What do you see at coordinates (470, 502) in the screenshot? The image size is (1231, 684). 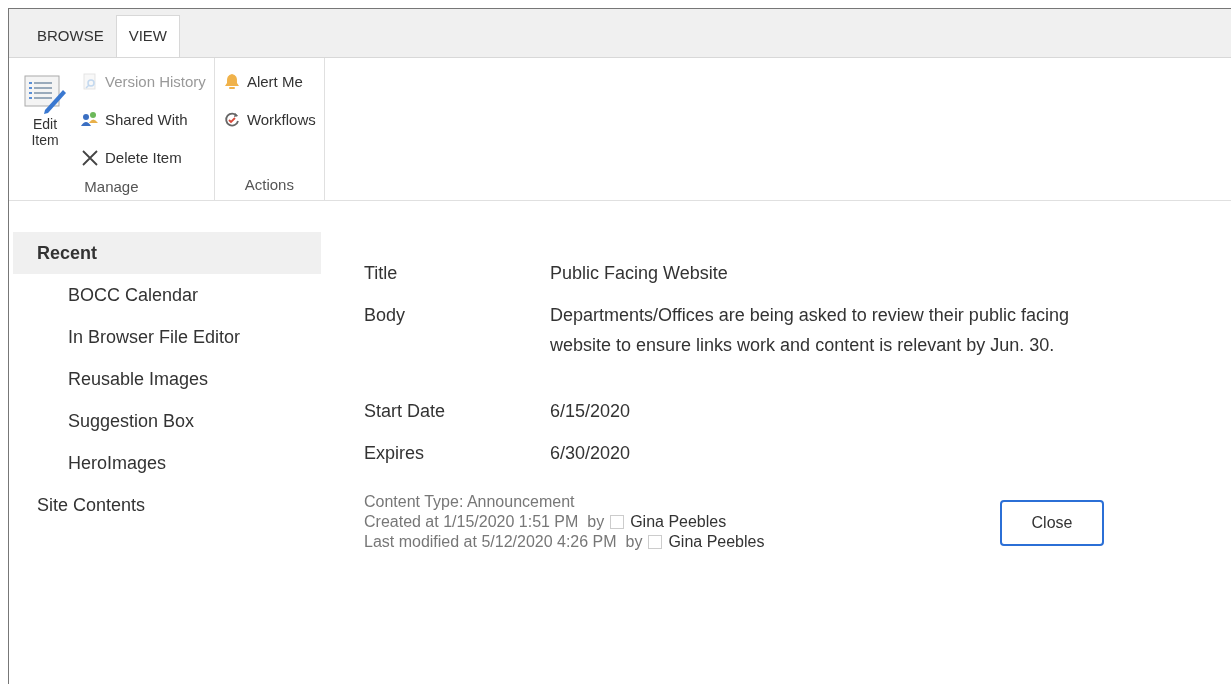 I see `content-type-text: Content Type: Announcement` at bounding box center [470, 502].